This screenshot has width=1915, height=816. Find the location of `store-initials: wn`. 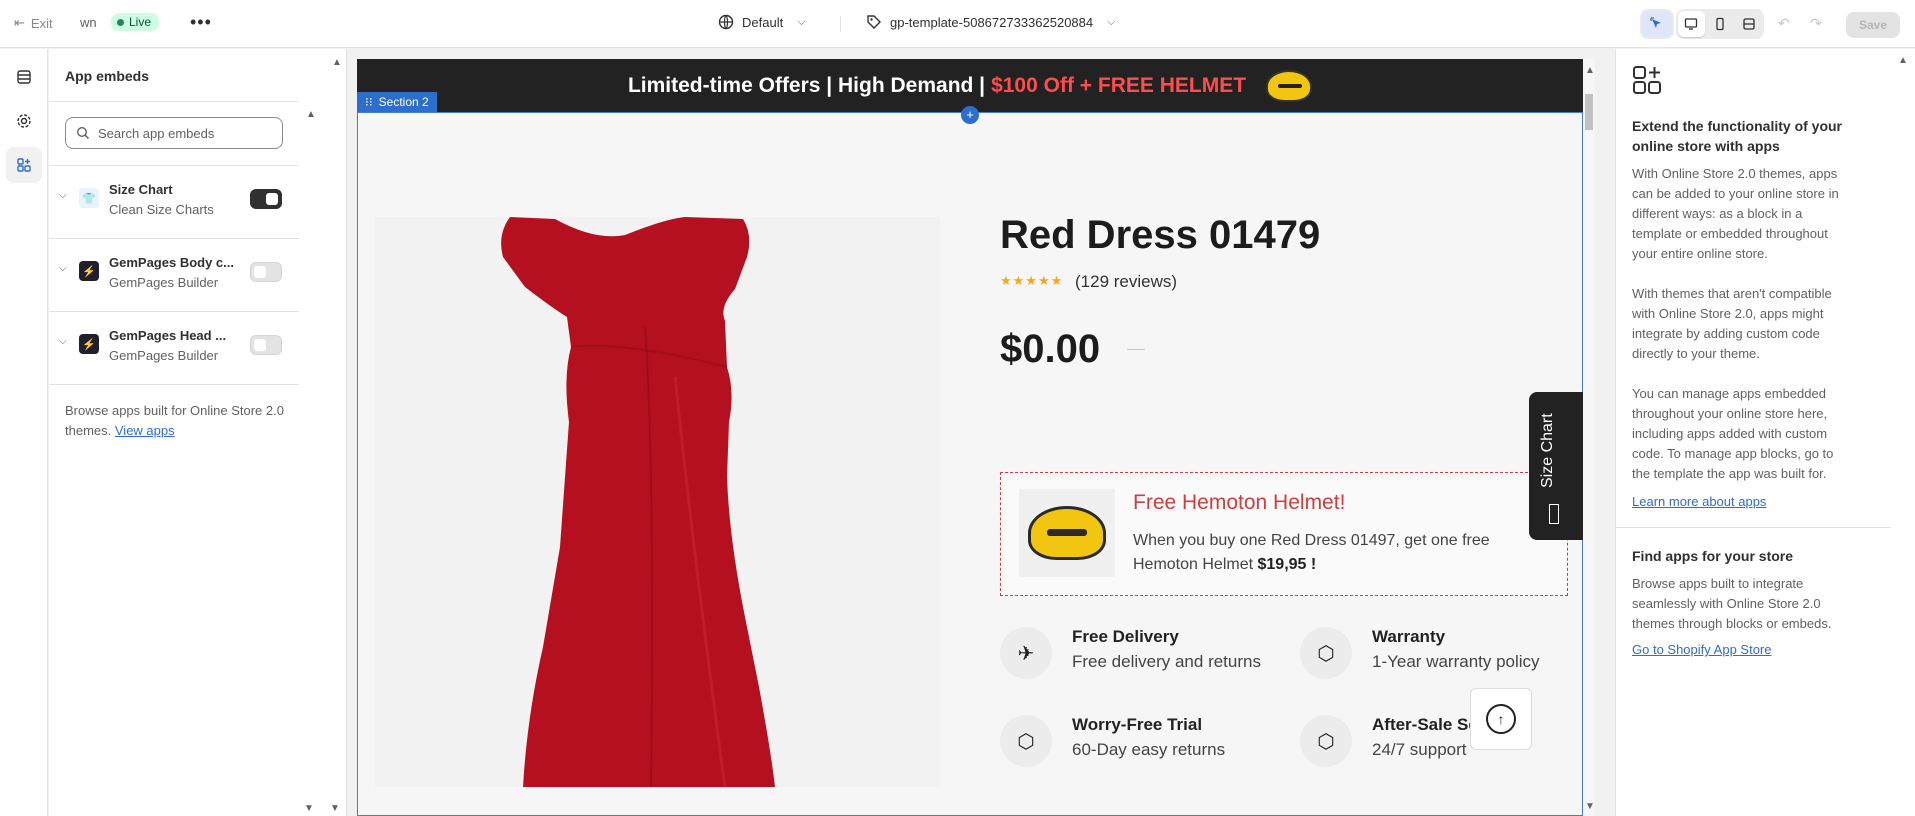

store-initials: wn is located at coordinates (88, 22).